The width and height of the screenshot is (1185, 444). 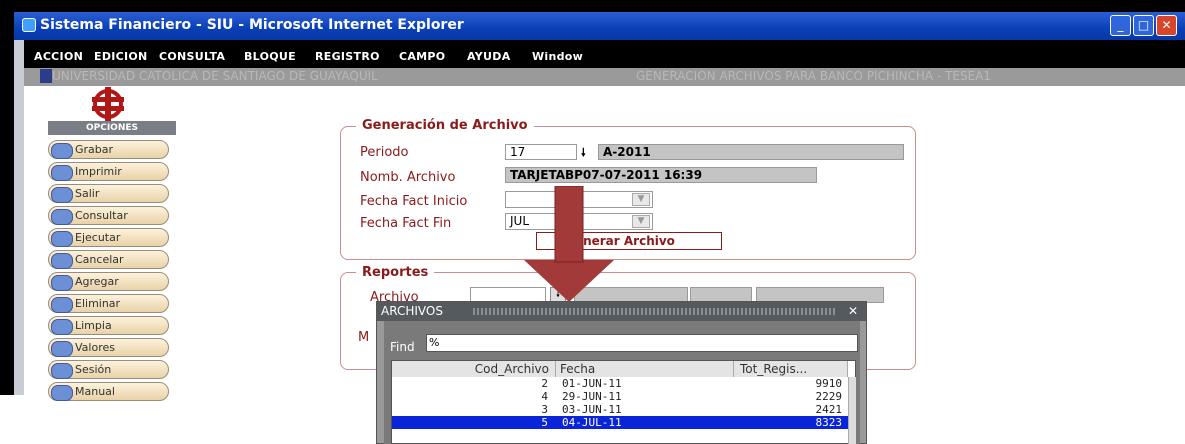 What do you see at coordinates (62, 239) in the screenshot?
I see `execute-icon` at bounding box center [62, 239].